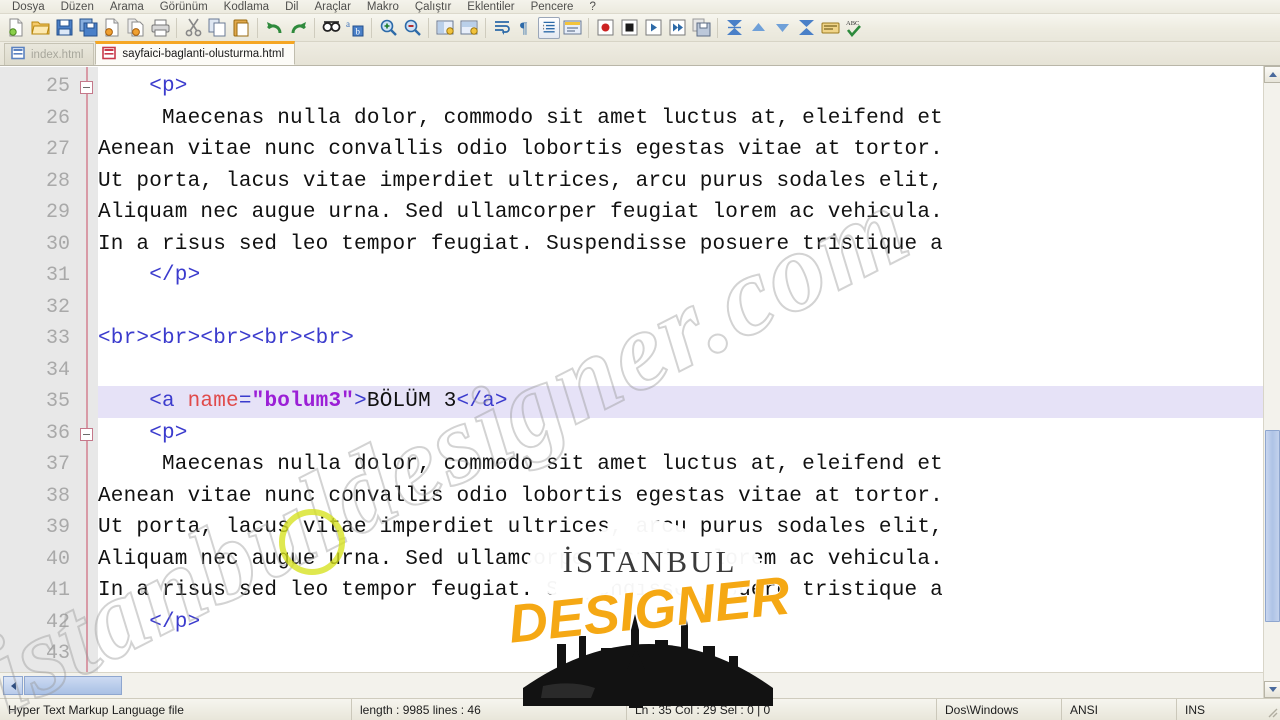 This screenshot has width=1280, height=720. Describe the element at coordinates (502, 28) in the screenshot. I see `word-wrap-icon` at that location.